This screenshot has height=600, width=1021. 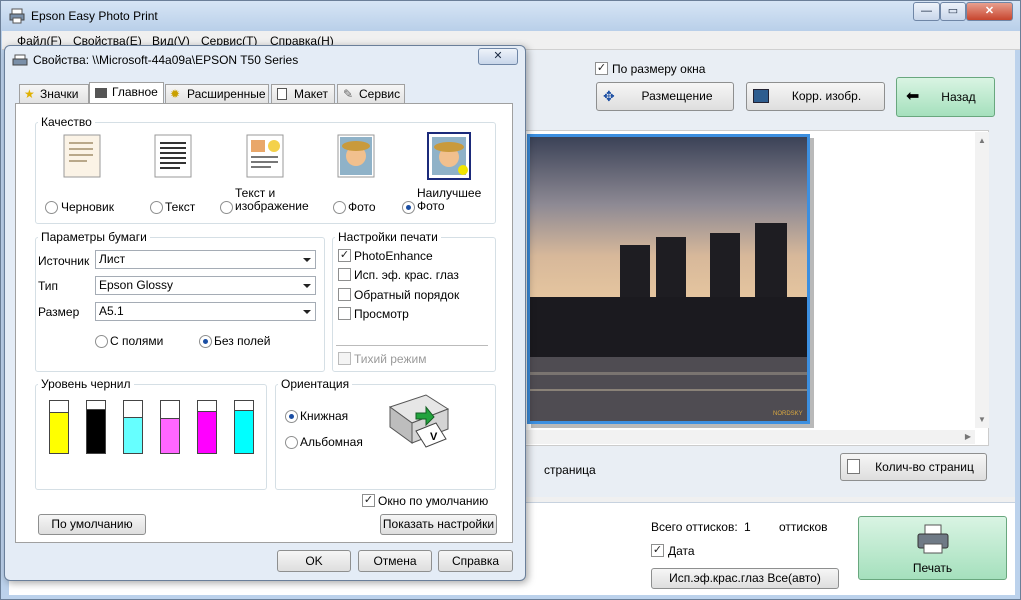 What do you see at coordinates (668, 279) in the screenshot?
I see `photo-preview: NORDSKY` at bounding box center [668, 279].